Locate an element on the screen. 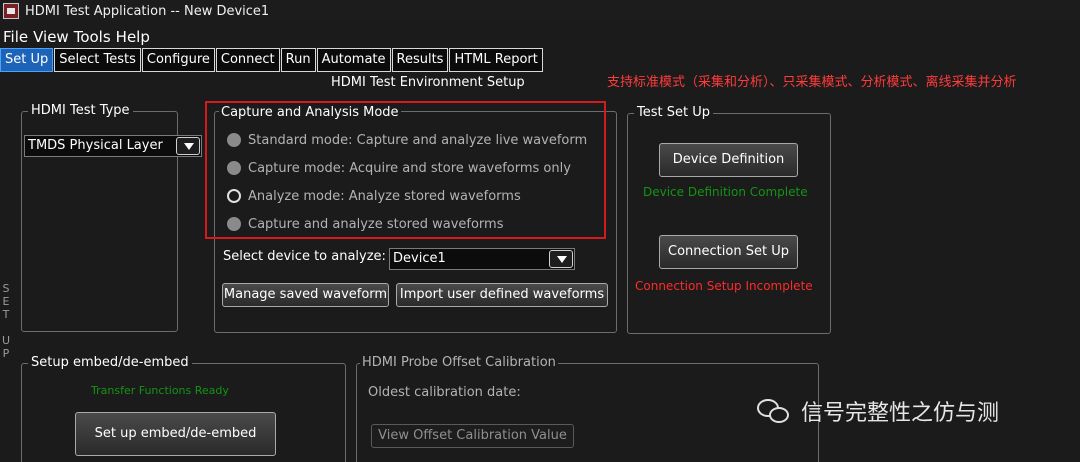 Image resolution: width=1080 pixels, height=462 pixels. tab-results: Results is located at coordinates (420, 60).